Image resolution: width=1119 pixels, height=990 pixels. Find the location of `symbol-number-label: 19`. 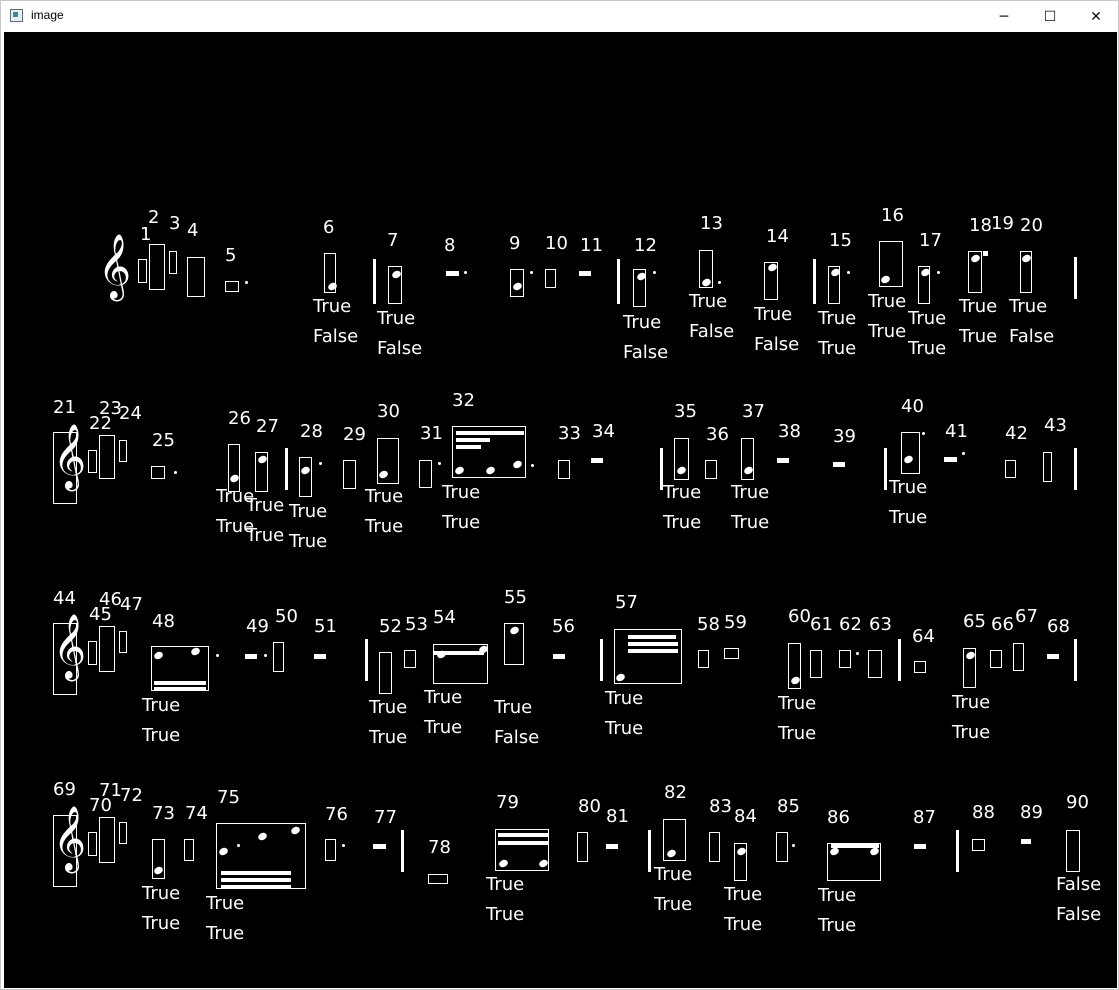

symbol-number-label: 19 is located at coordinates (1002, 223).